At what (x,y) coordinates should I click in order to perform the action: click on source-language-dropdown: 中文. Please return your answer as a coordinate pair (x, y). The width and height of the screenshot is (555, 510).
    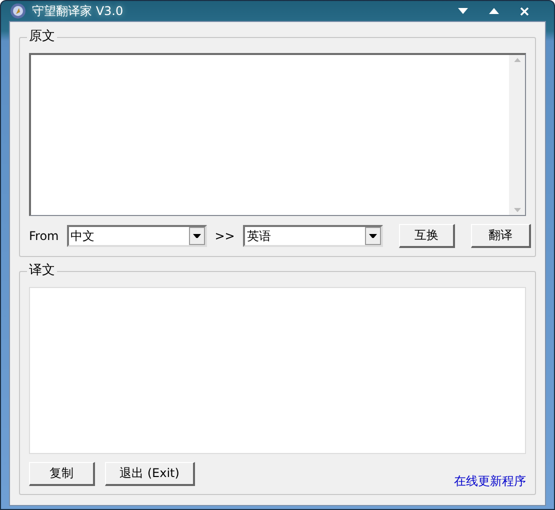
    Looking at the image, I should click on (136, 236).